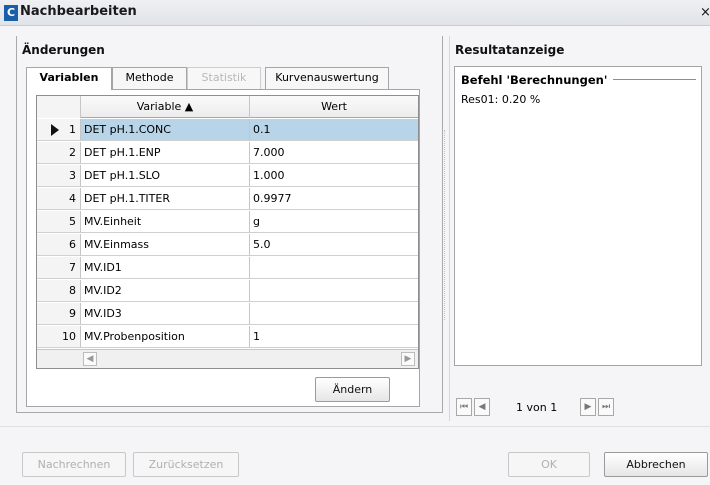 The height and width of the screenshot is (485, 710). Describe the element at coordinates (59, 107) in the screenshot. I see `row-number-header` at that location.